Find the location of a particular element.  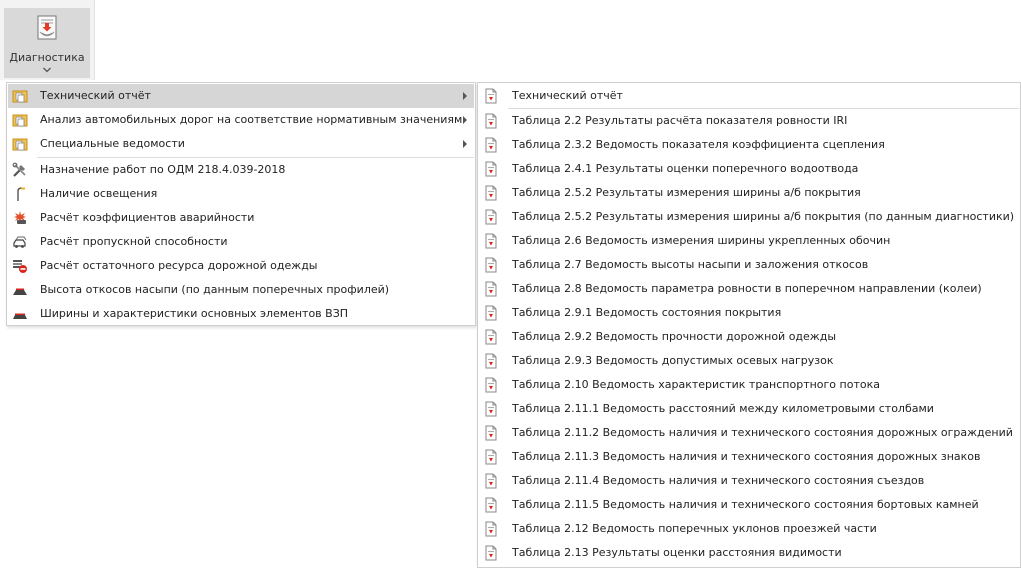

road-elements-icon is located at coordinates (20, 316).